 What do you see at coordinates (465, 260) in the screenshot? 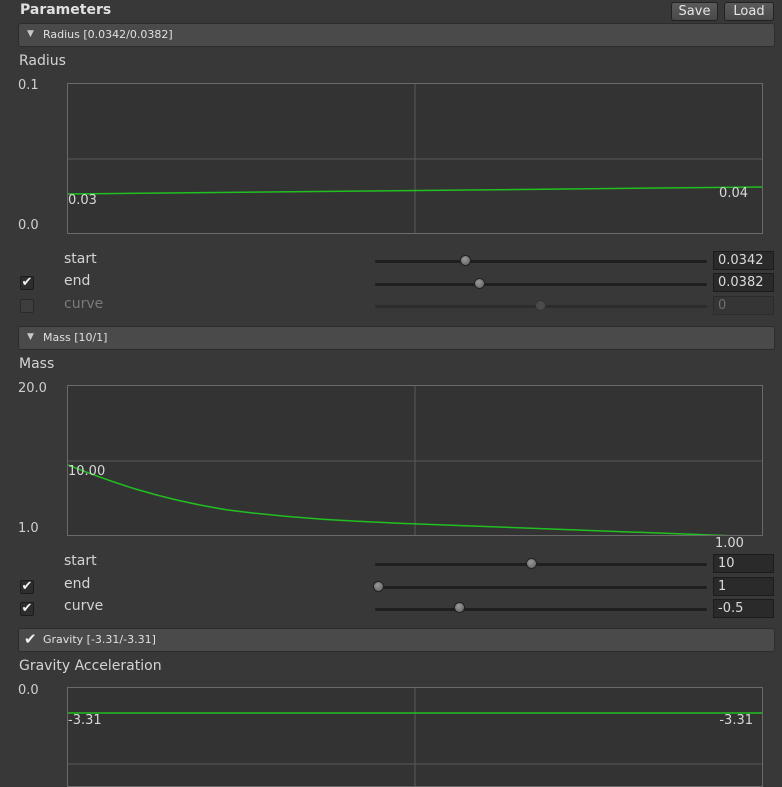
I see `radius-start-slider-thumb` at bounding box center [465, 260].